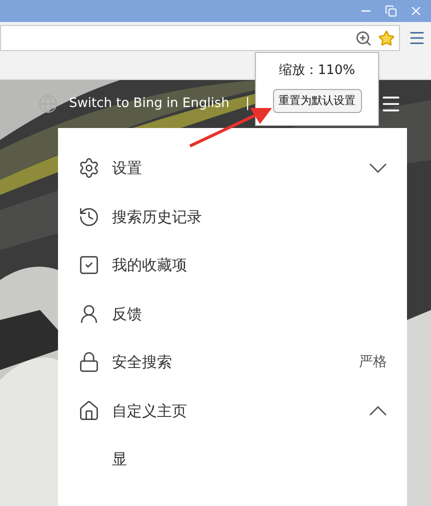 Image resolution: width=431 pixels, height=506 pixels. What do you see at coordinates (386, 38) in the screenshot?
I see `star-icon` at bounding box center [386, 38].